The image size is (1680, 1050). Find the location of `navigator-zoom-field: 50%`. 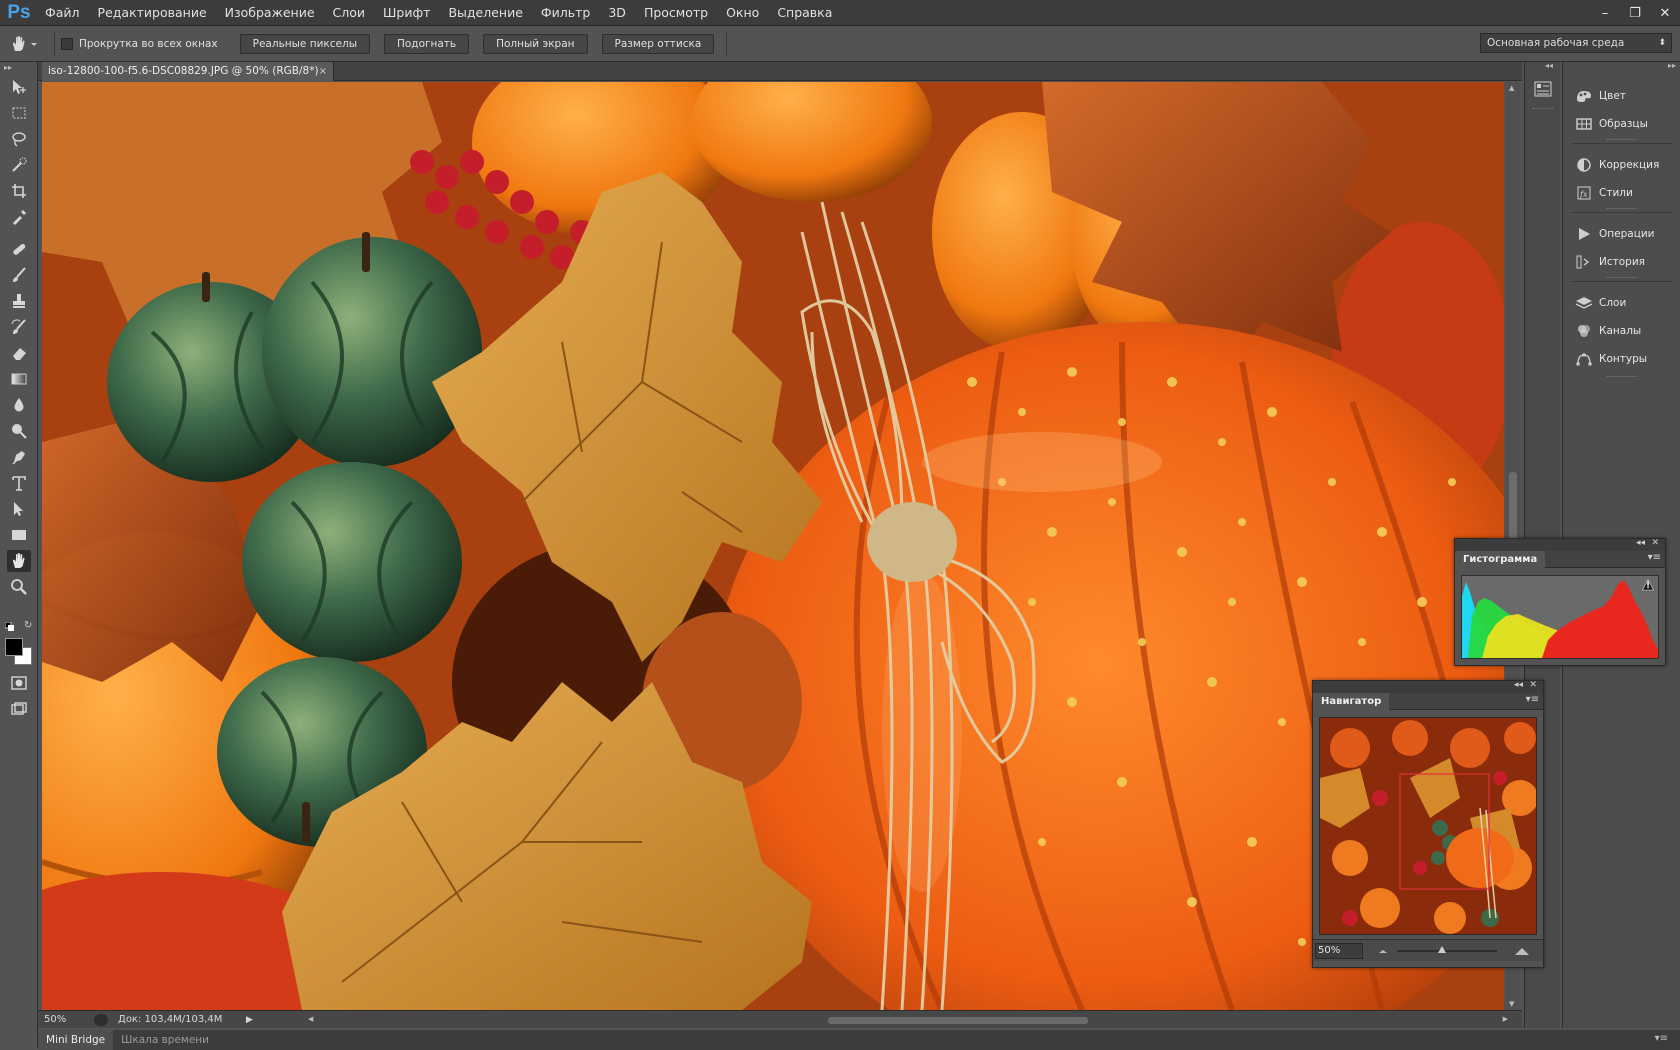

navigator-zoom-field: 50% is located at coordinates (1339, 951).